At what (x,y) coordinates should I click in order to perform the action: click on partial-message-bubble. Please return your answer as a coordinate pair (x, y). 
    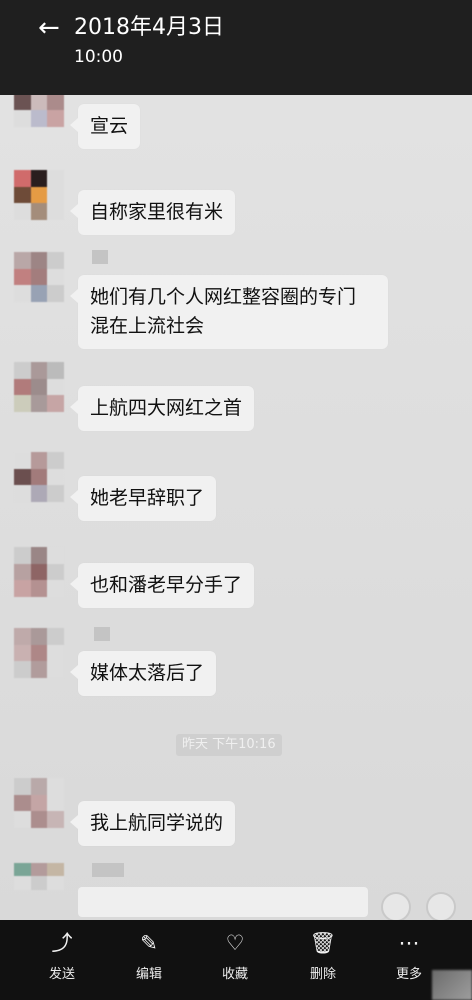
    Looking at the image, I should click on (223, 902).